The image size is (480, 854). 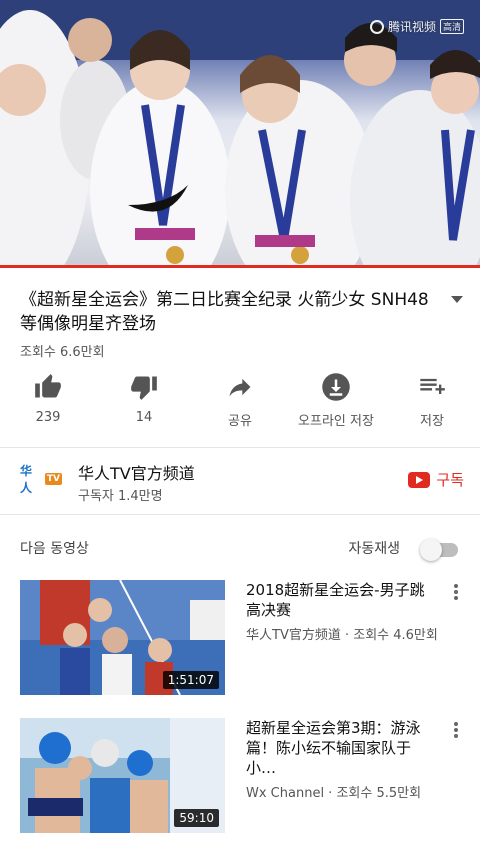 I want to click on video-watermark: 腾讯视频 高清, so click(x=416, y=26).